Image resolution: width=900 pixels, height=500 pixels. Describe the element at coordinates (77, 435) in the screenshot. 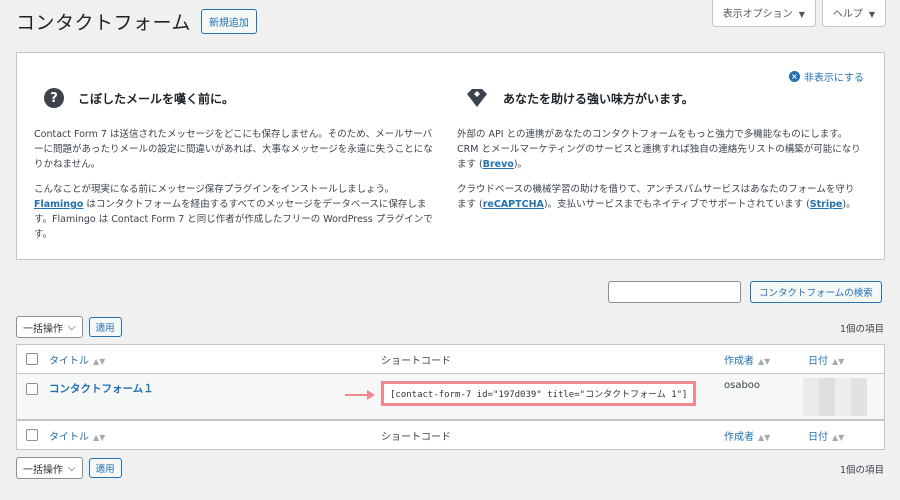

I see `column-title-footer: タイトル ▲▼` at that location.